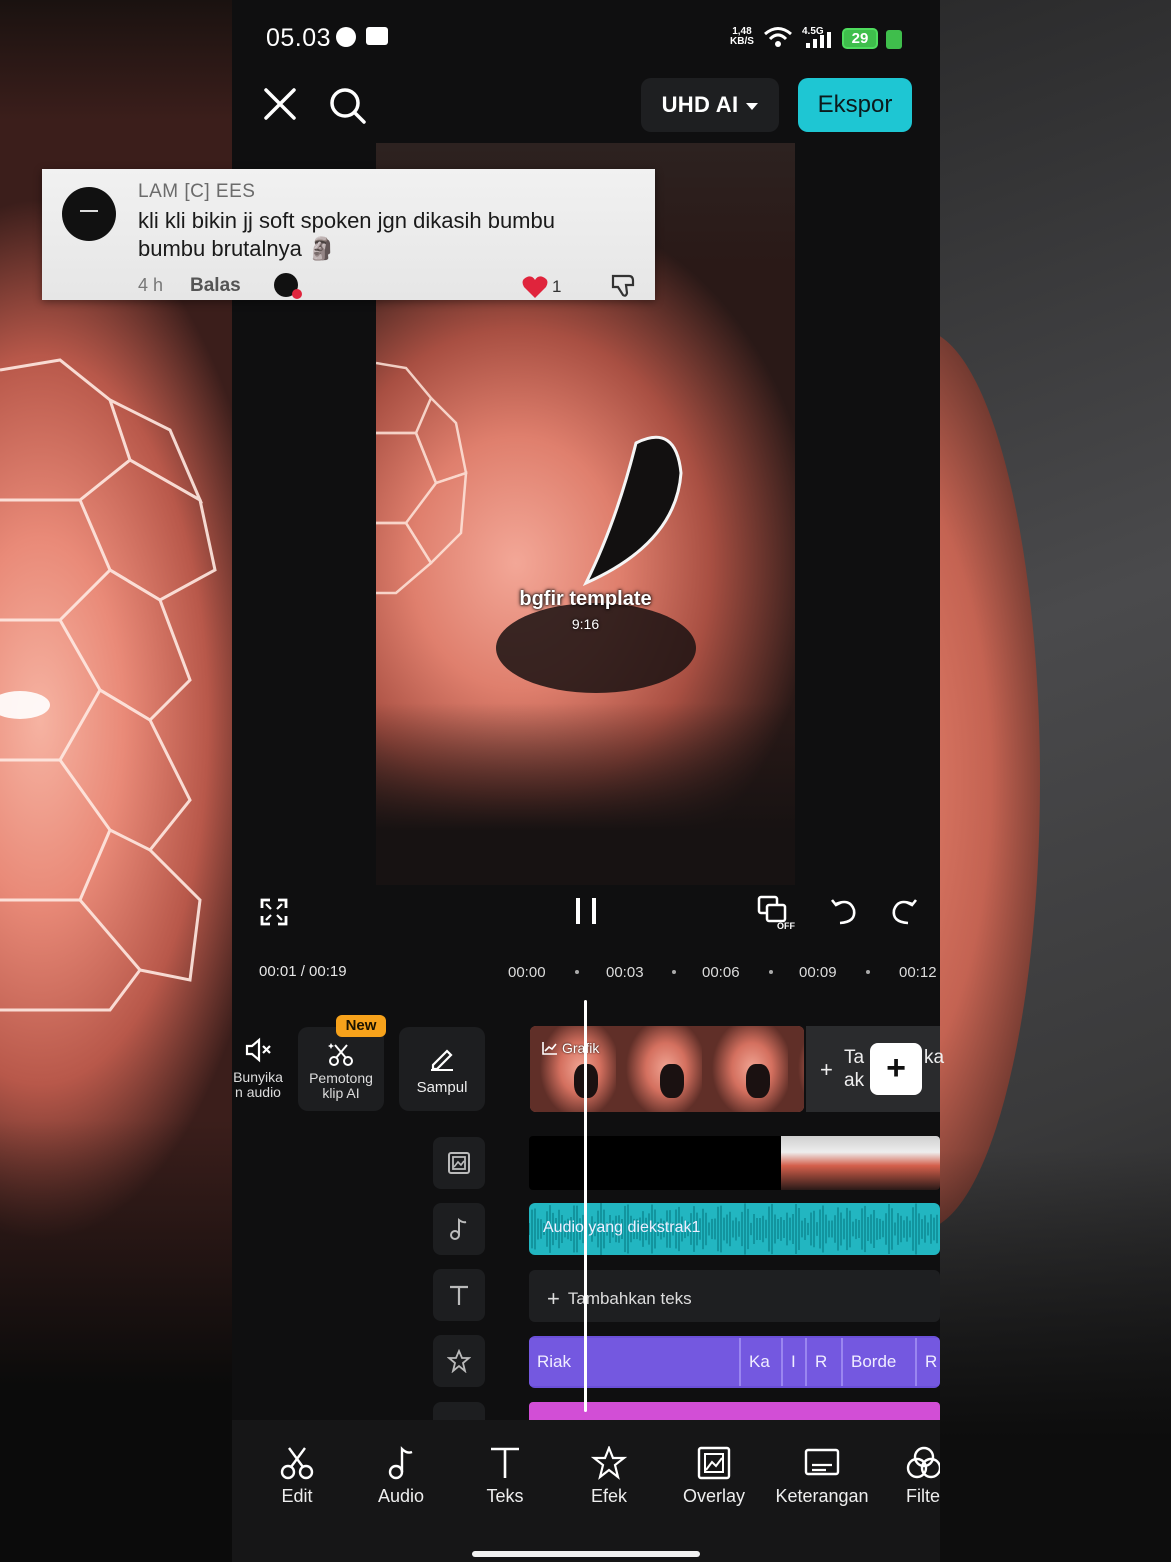  I want to click on filter-track, so click(734, 1411).